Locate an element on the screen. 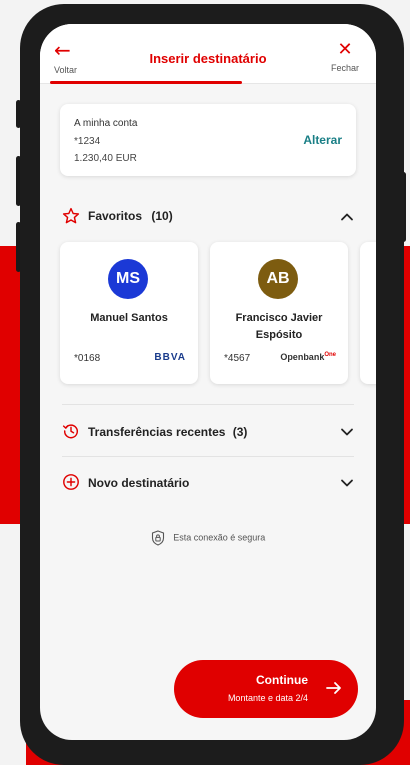  star-icon is located at coordinates (71, 215).